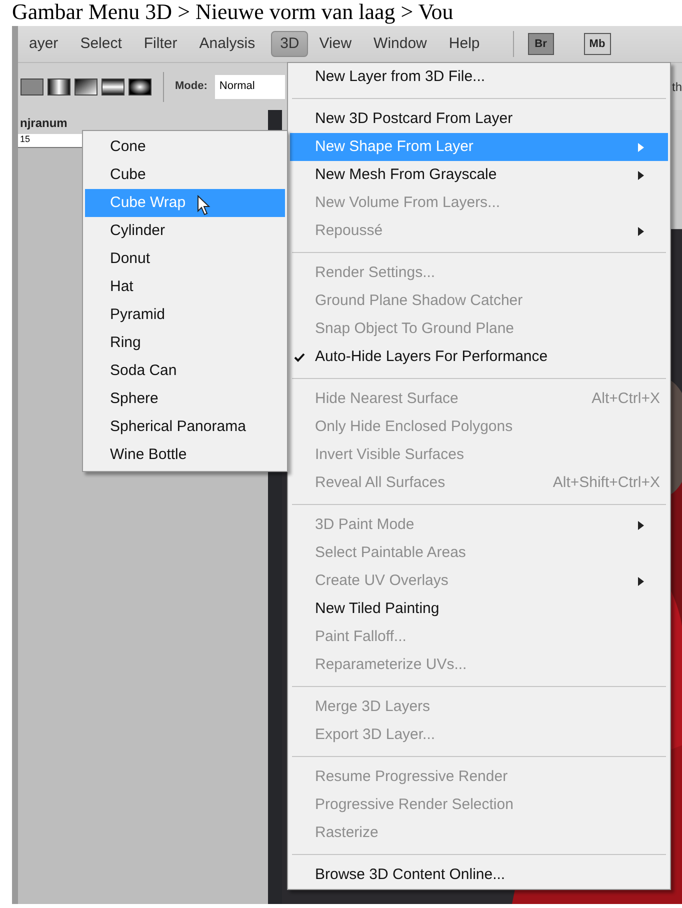 The image size is (682, 908). Describe the element at coordinates (606, 482) in the screenshot. I see `shortcut-text: Alt+Shift+Ctrl+X` at that location.